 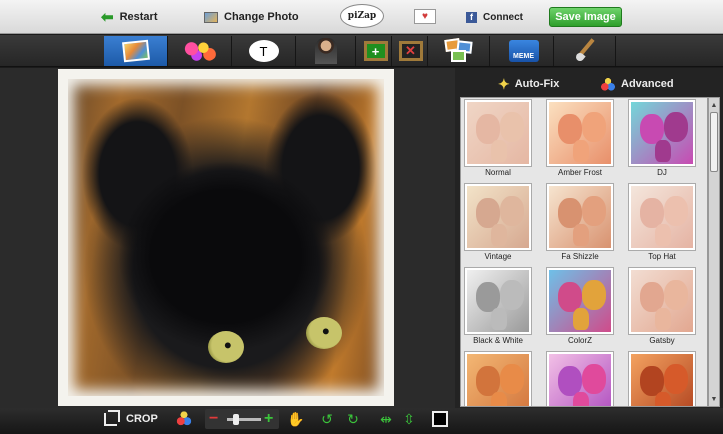 I want to click on cutout-tool, so click(x=326, y=51).